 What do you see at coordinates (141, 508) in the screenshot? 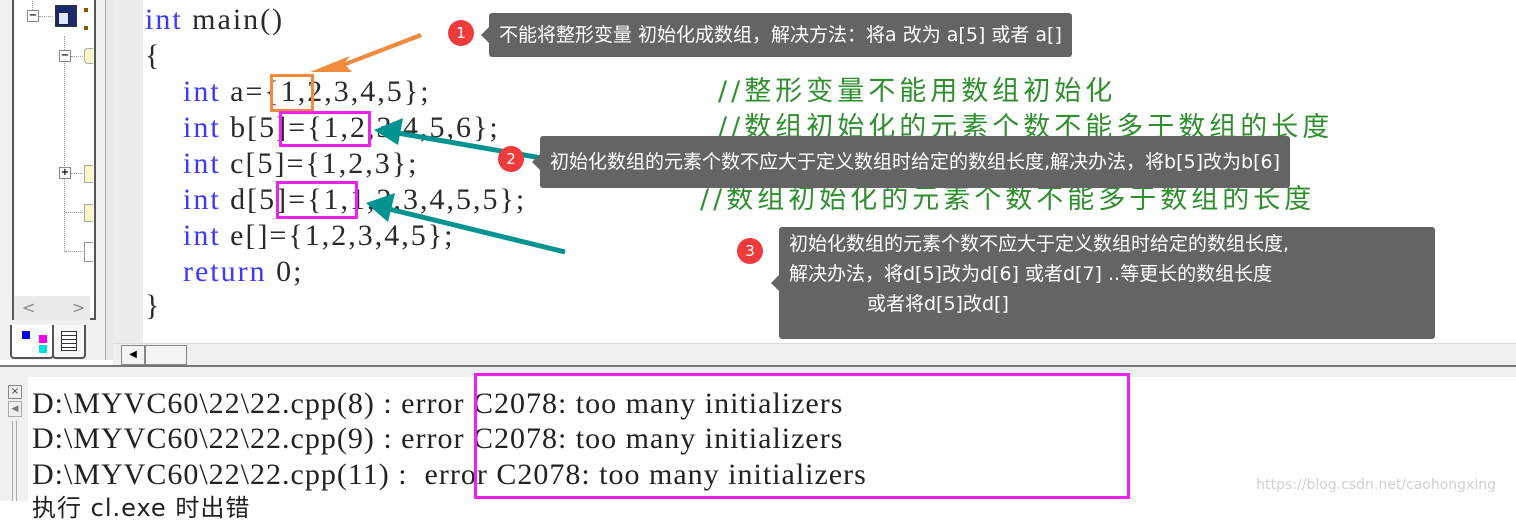
I see `output-line-partial: 执行 cl.exe 时出错` at bounding box center [141, 508].